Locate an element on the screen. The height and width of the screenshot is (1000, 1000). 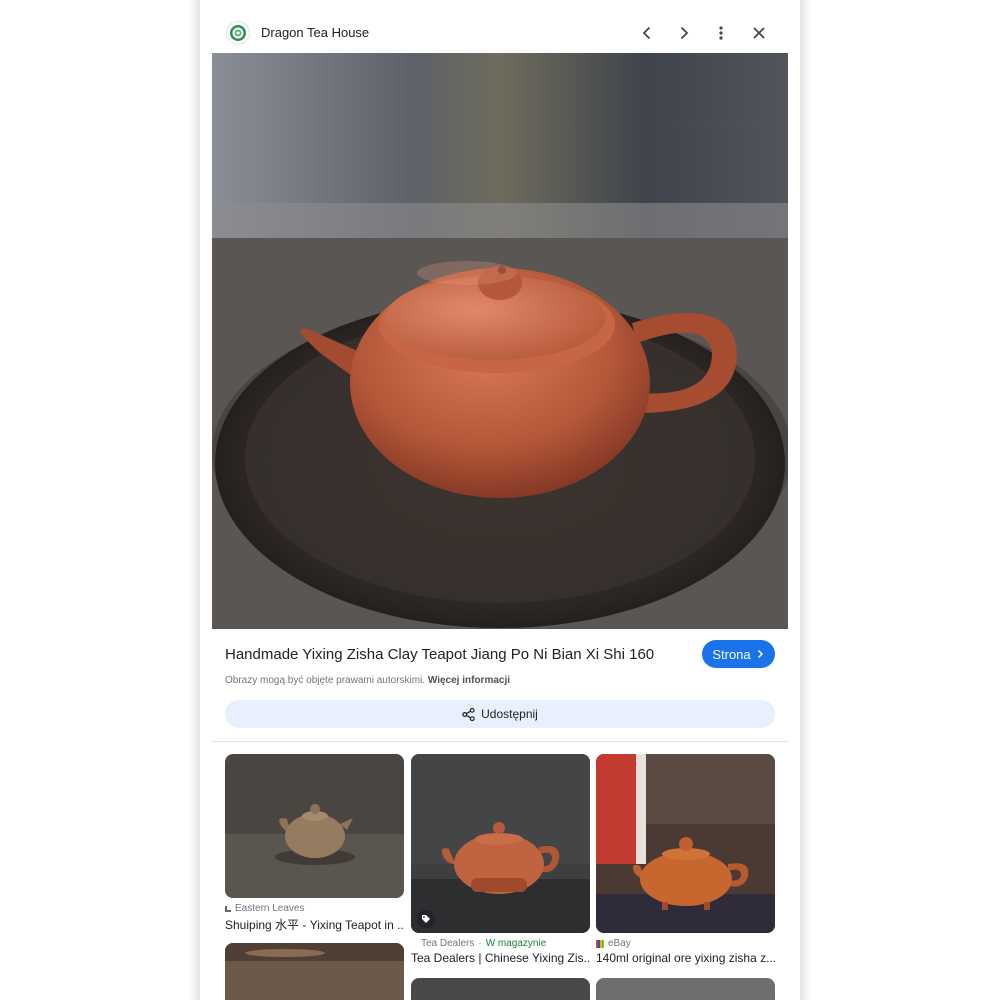
tag-icon is located at coordinates (426, 919).